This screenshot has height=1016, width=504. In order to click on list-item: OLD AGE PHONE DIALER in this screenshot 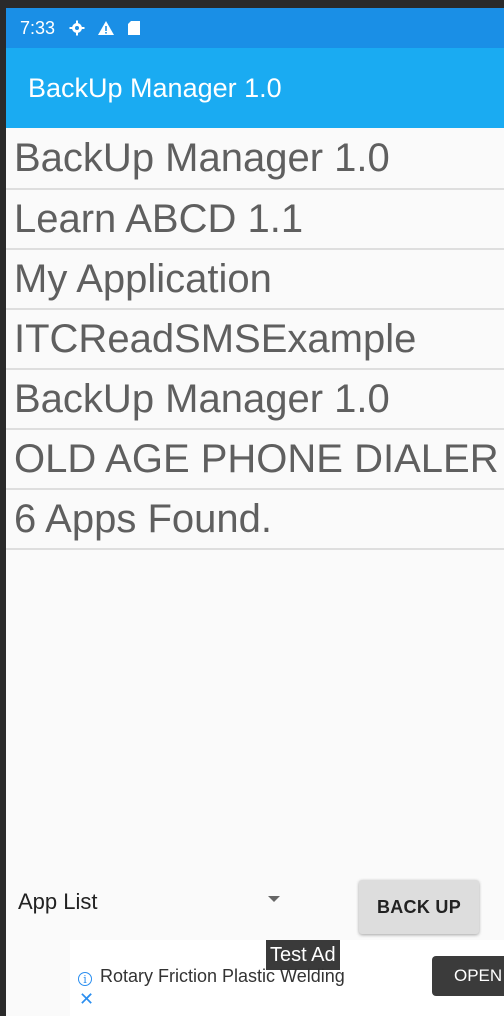, I will do `click(255, 460)`.